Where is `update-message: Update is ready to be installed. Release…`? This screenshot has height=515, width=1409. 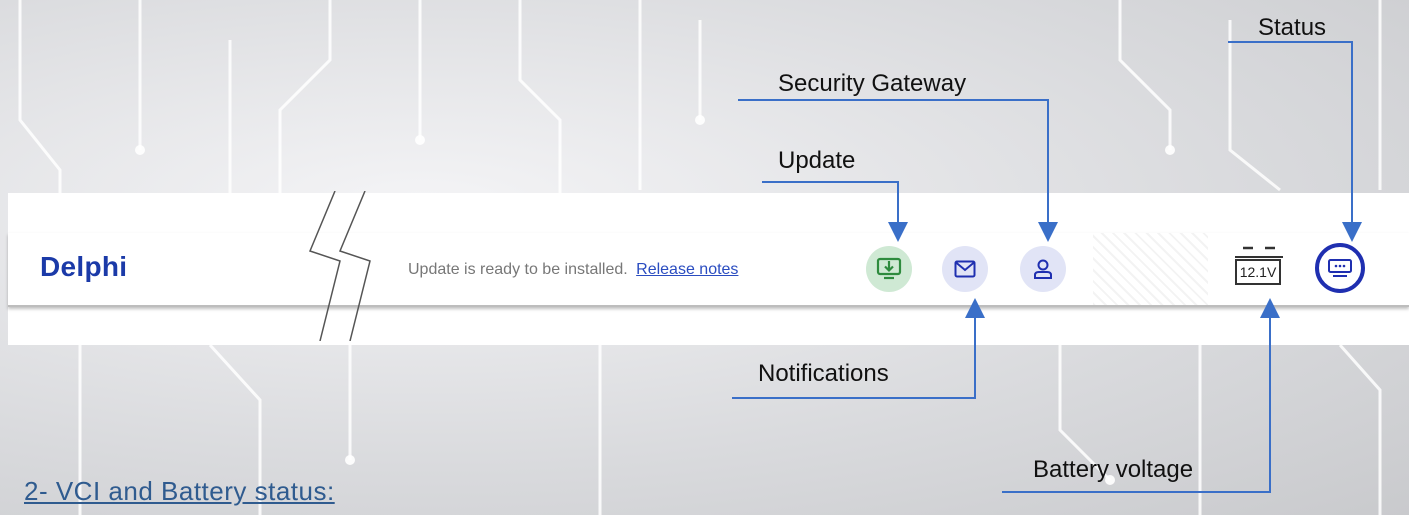
update-message: Update is ready to be installed. Release… is located at coordinates (573, 270).